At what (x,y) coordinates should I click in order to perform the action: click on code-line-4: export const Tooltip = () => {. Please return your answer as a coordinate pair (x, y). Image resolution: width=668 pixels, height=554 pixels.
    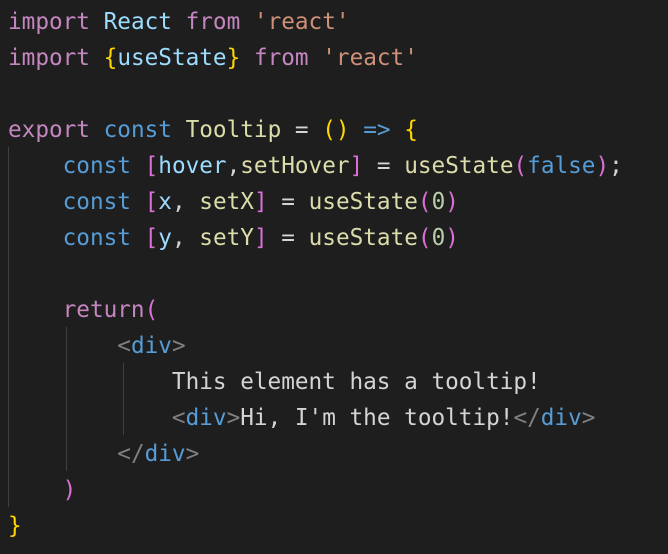
    Looking at the image, I should click on (213, 130).